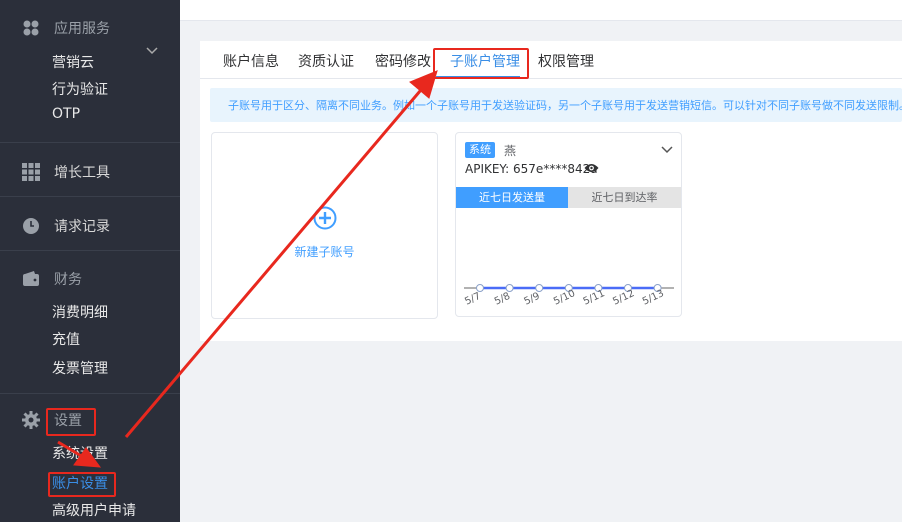 This screenshot has height=522, width=902. I want to click on tab-account-info: 账户信息, so click(251, 61).